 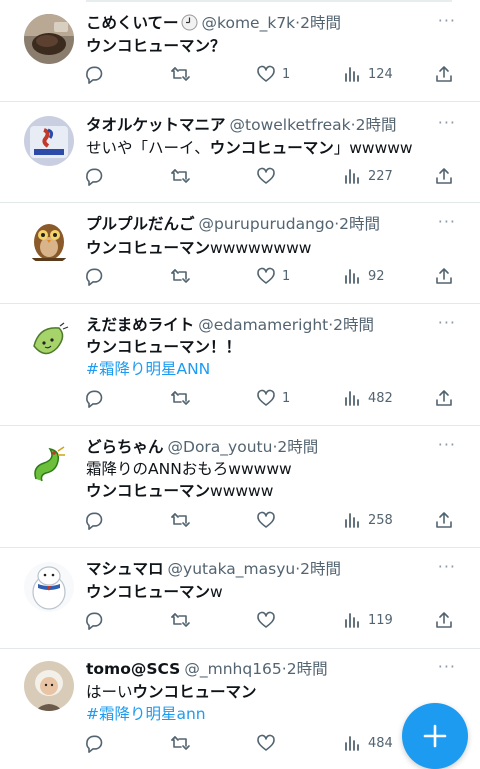 What do you see at coordinates (133, 669) in the screenshot?
I see `display-name: tomo@SCS` at bounding box center [133, 669].